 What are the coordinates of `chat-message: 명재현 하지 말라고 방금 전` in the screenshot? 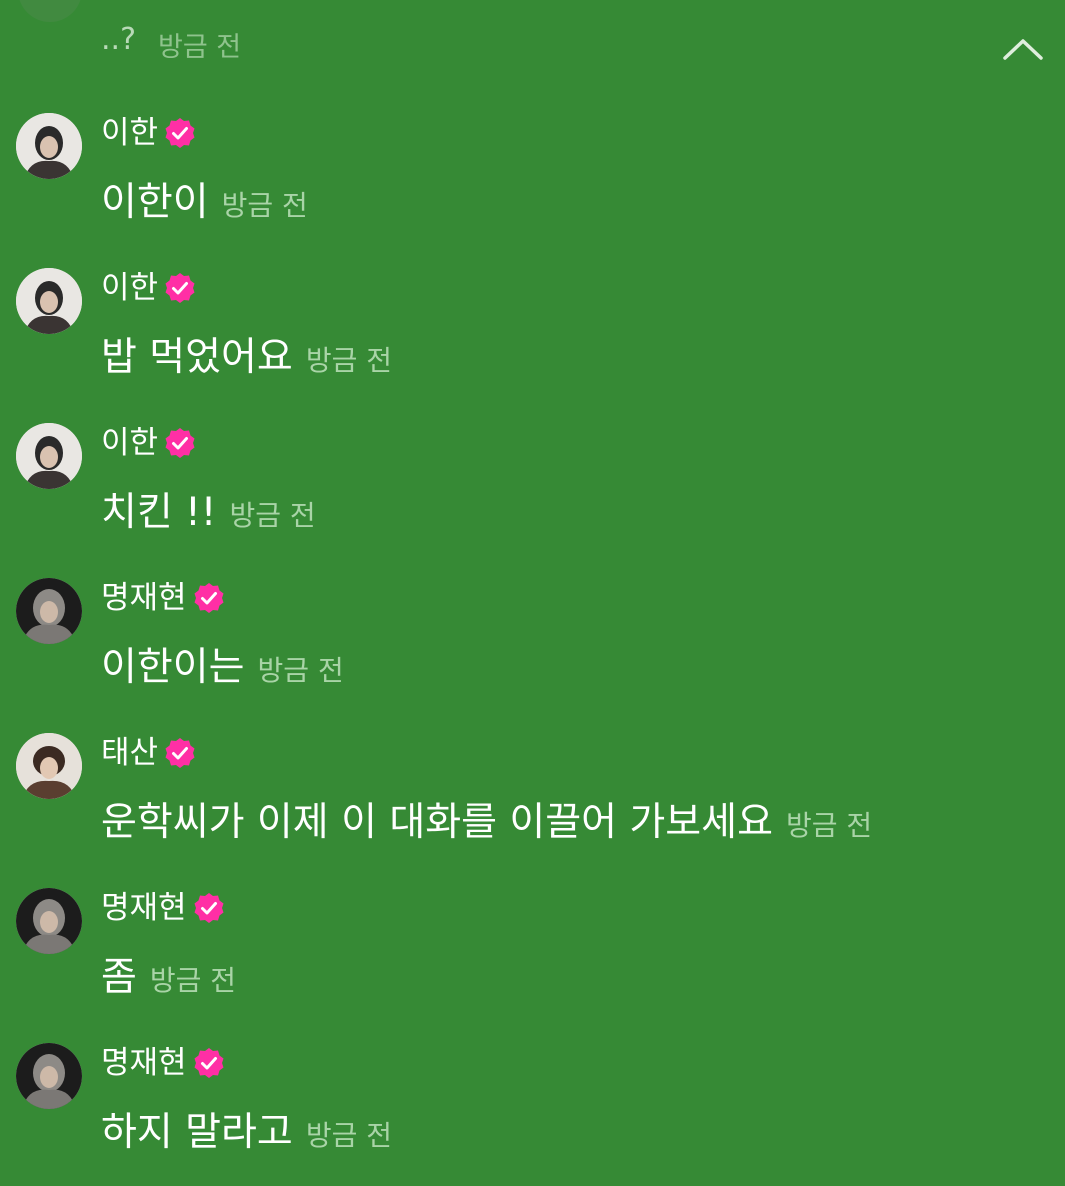 It's located at (532, 1108).